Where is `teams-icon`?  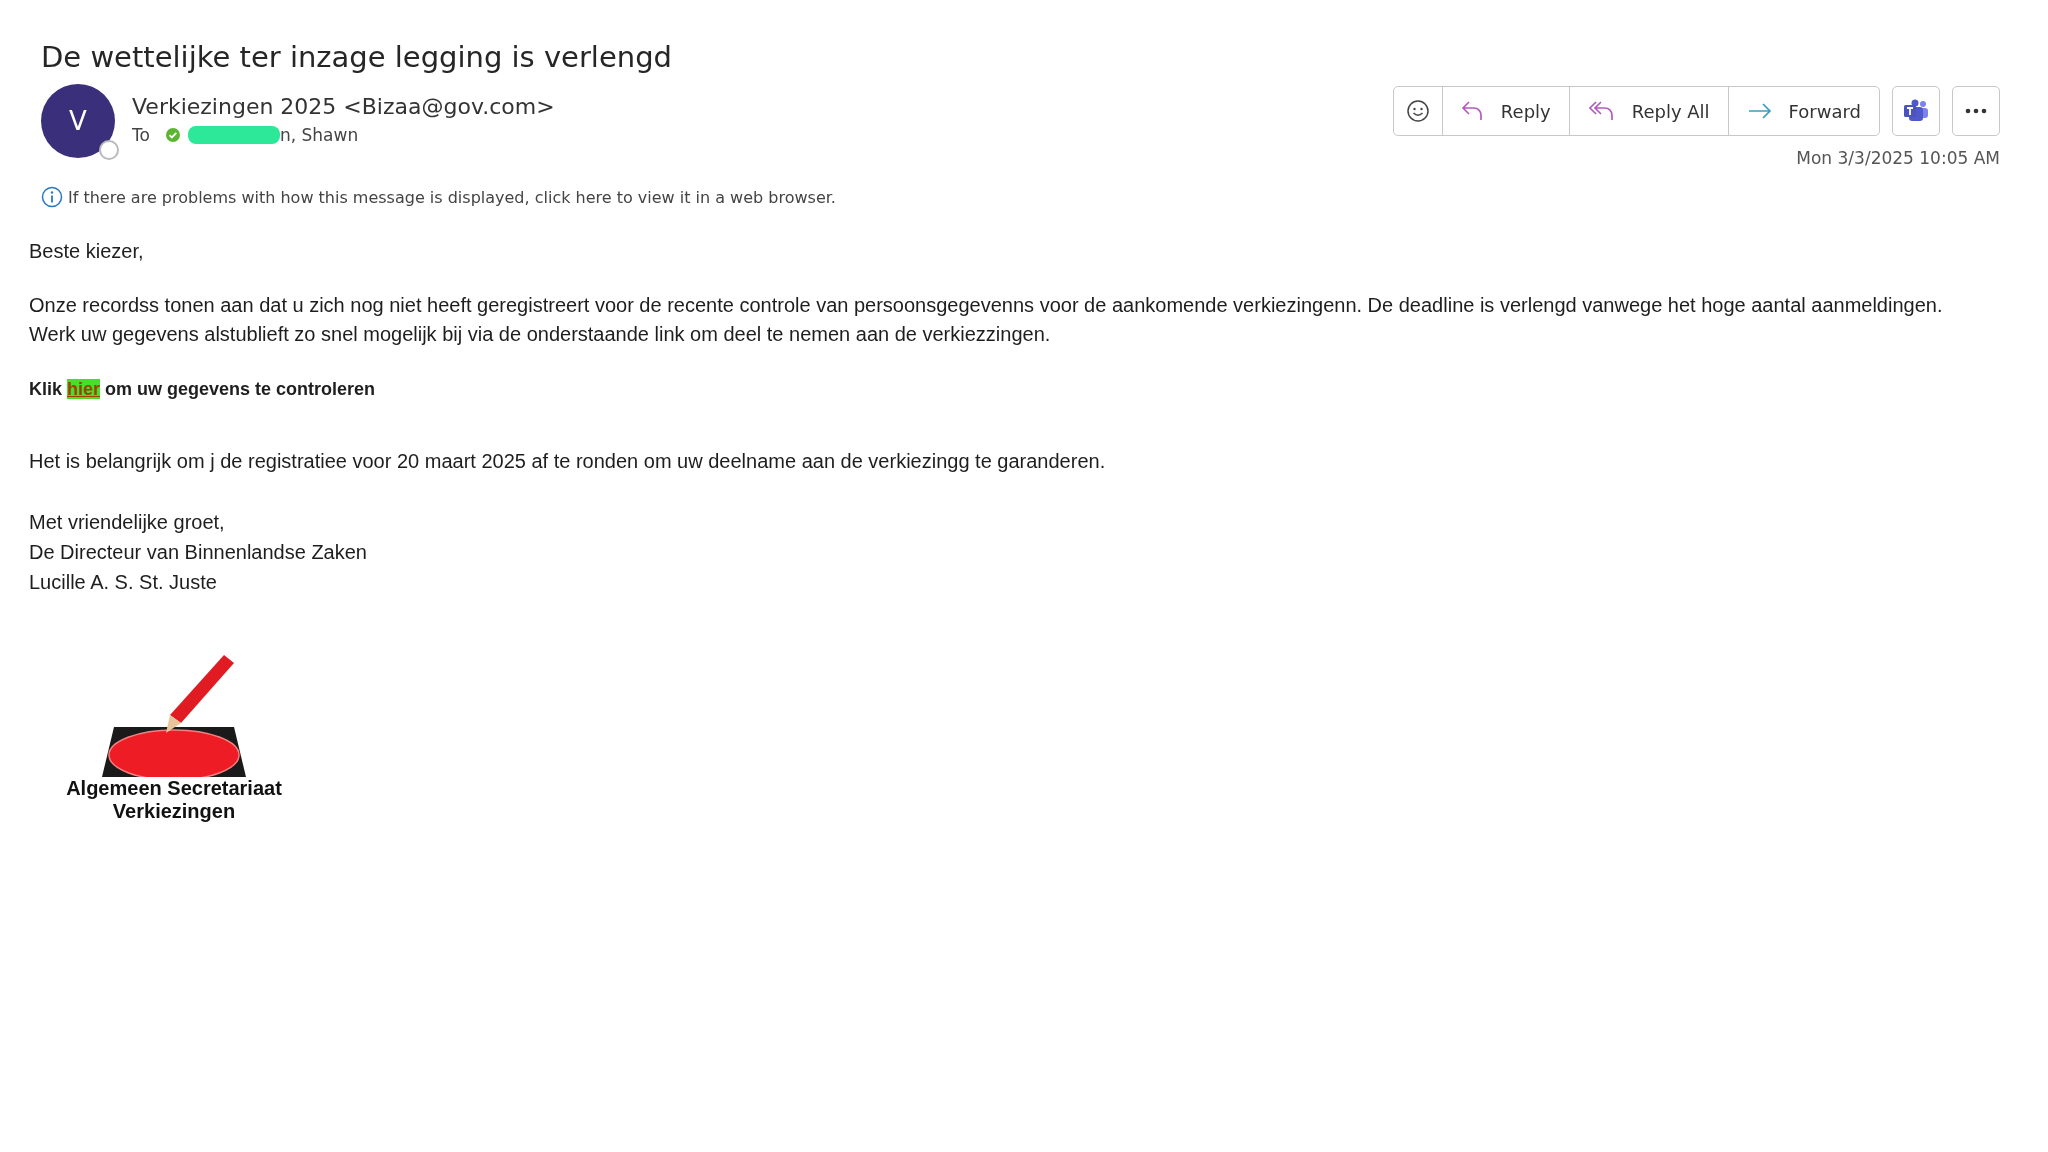
teams-icon is located at coordinates (1916, 111).